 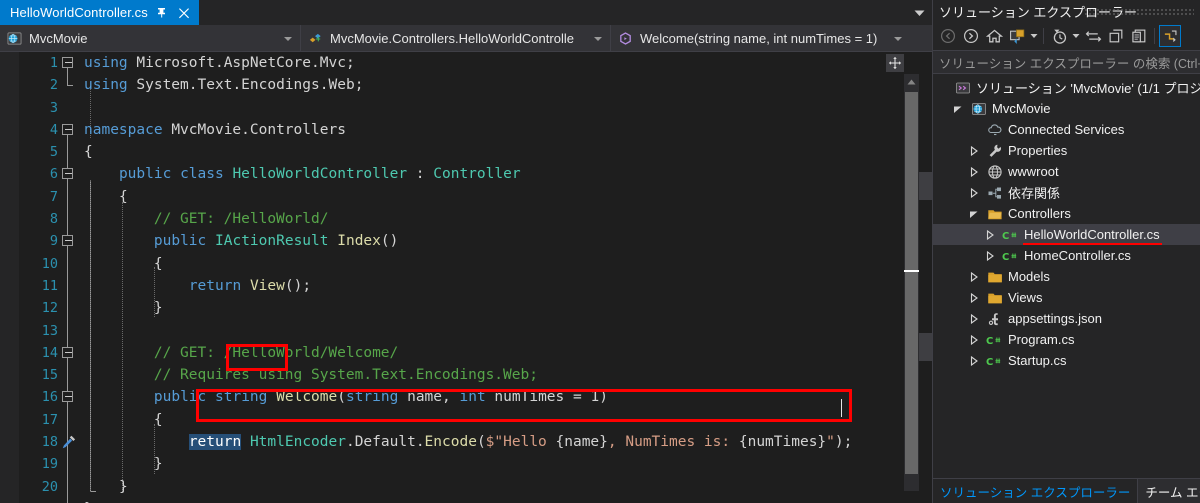 I want to click on collapse-all-icon, so click(x=1116, y=36).